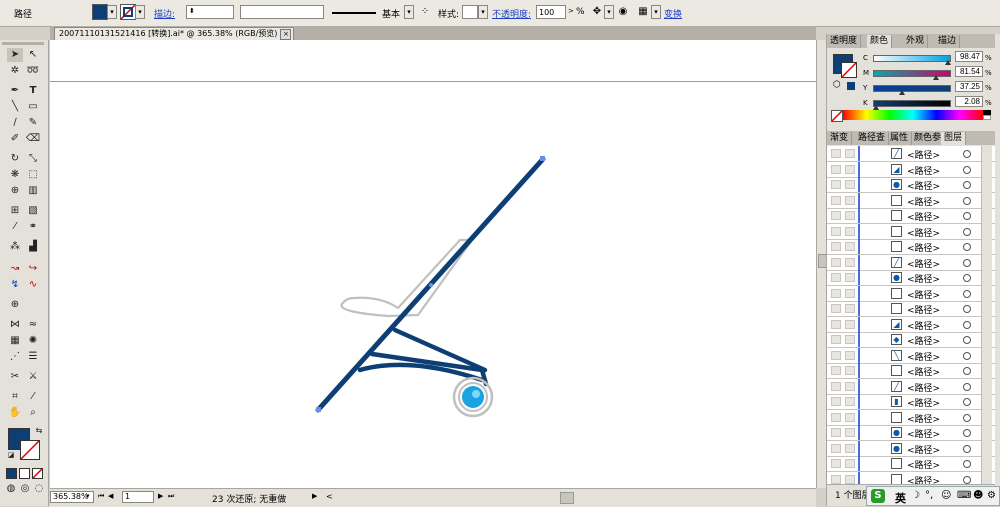  Describe the element at coordinates (33, 55) in the screenshot. I see `direct-selection-tool-icon: ↖` at that location.